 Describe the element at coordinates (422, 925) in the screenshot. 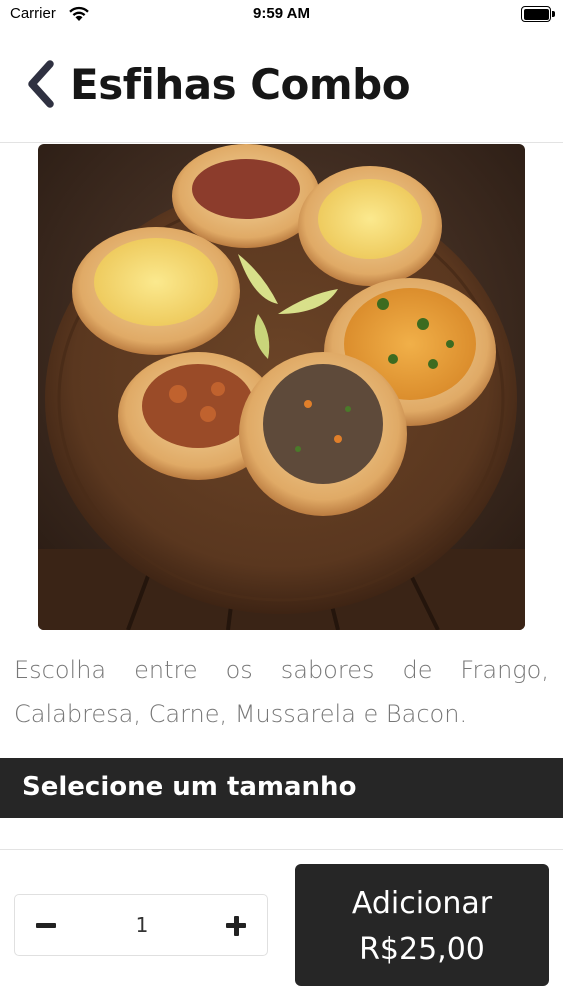

I see `add-to-cart-button: Adicionar R$25,00` at that location.